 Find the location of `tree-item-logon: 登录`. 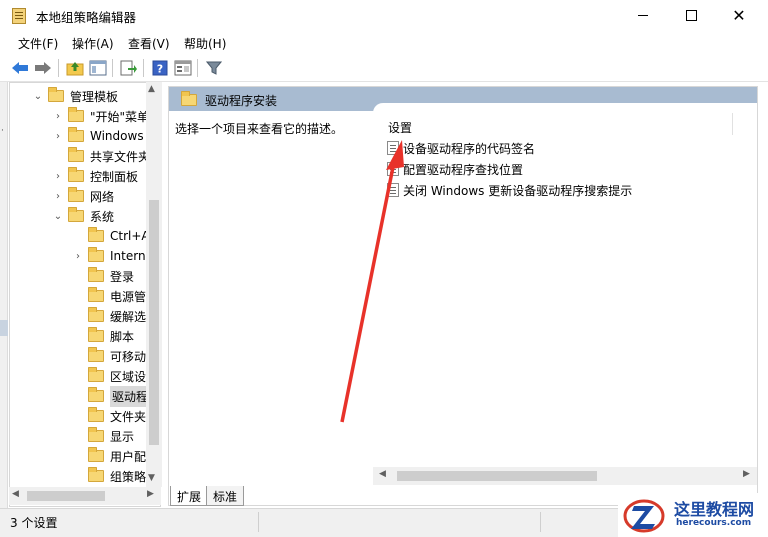

tree-item-logon: 登录 is located at coordinates (103, 276).